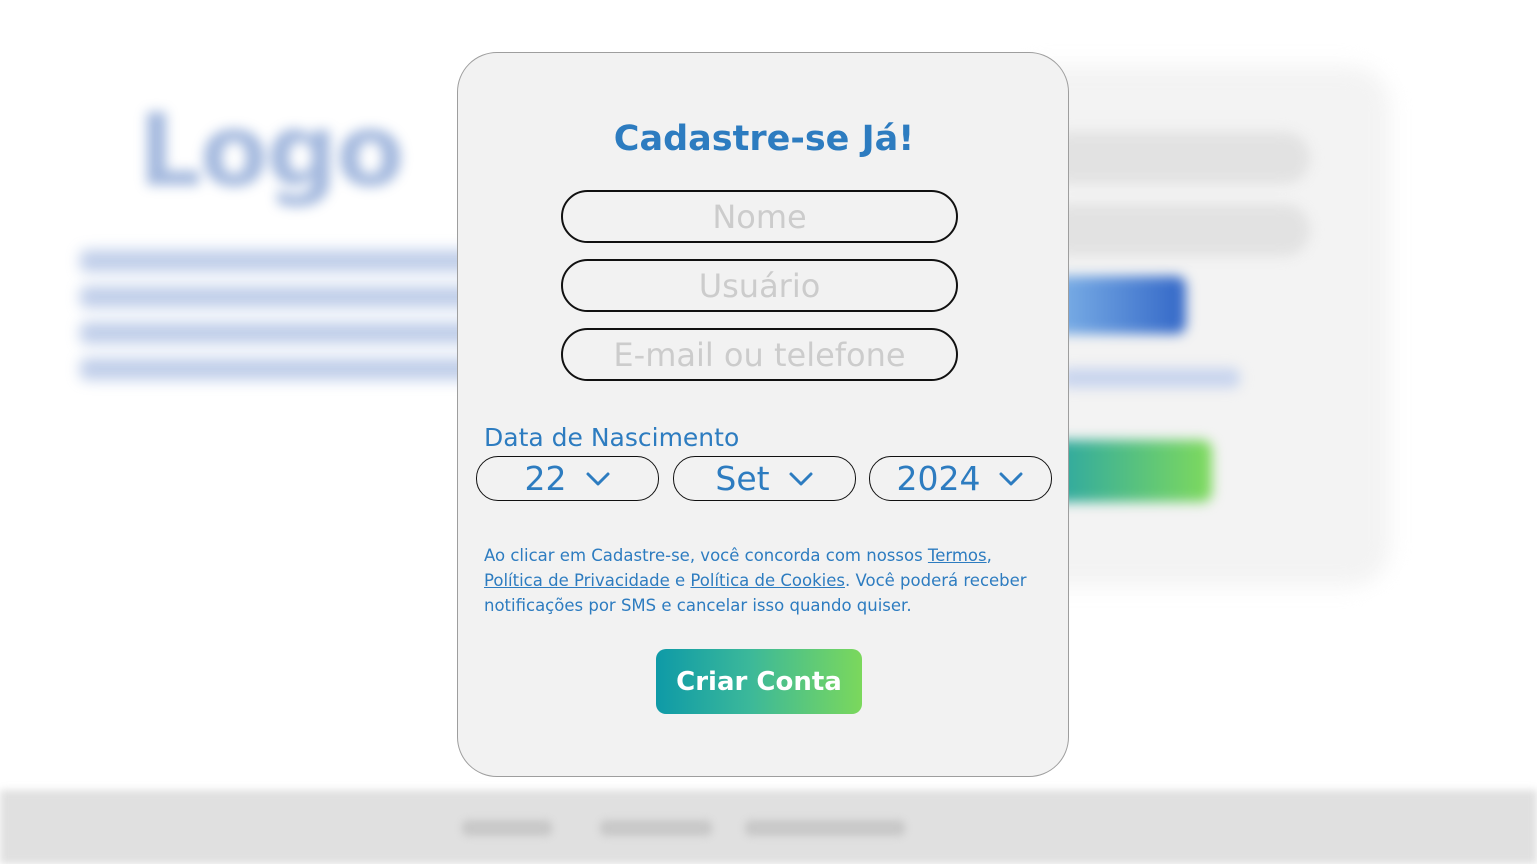 This screenshot has height=864, width=1537. I want to click on modal-title: Cadastre-se Já!, so click(764, 139).